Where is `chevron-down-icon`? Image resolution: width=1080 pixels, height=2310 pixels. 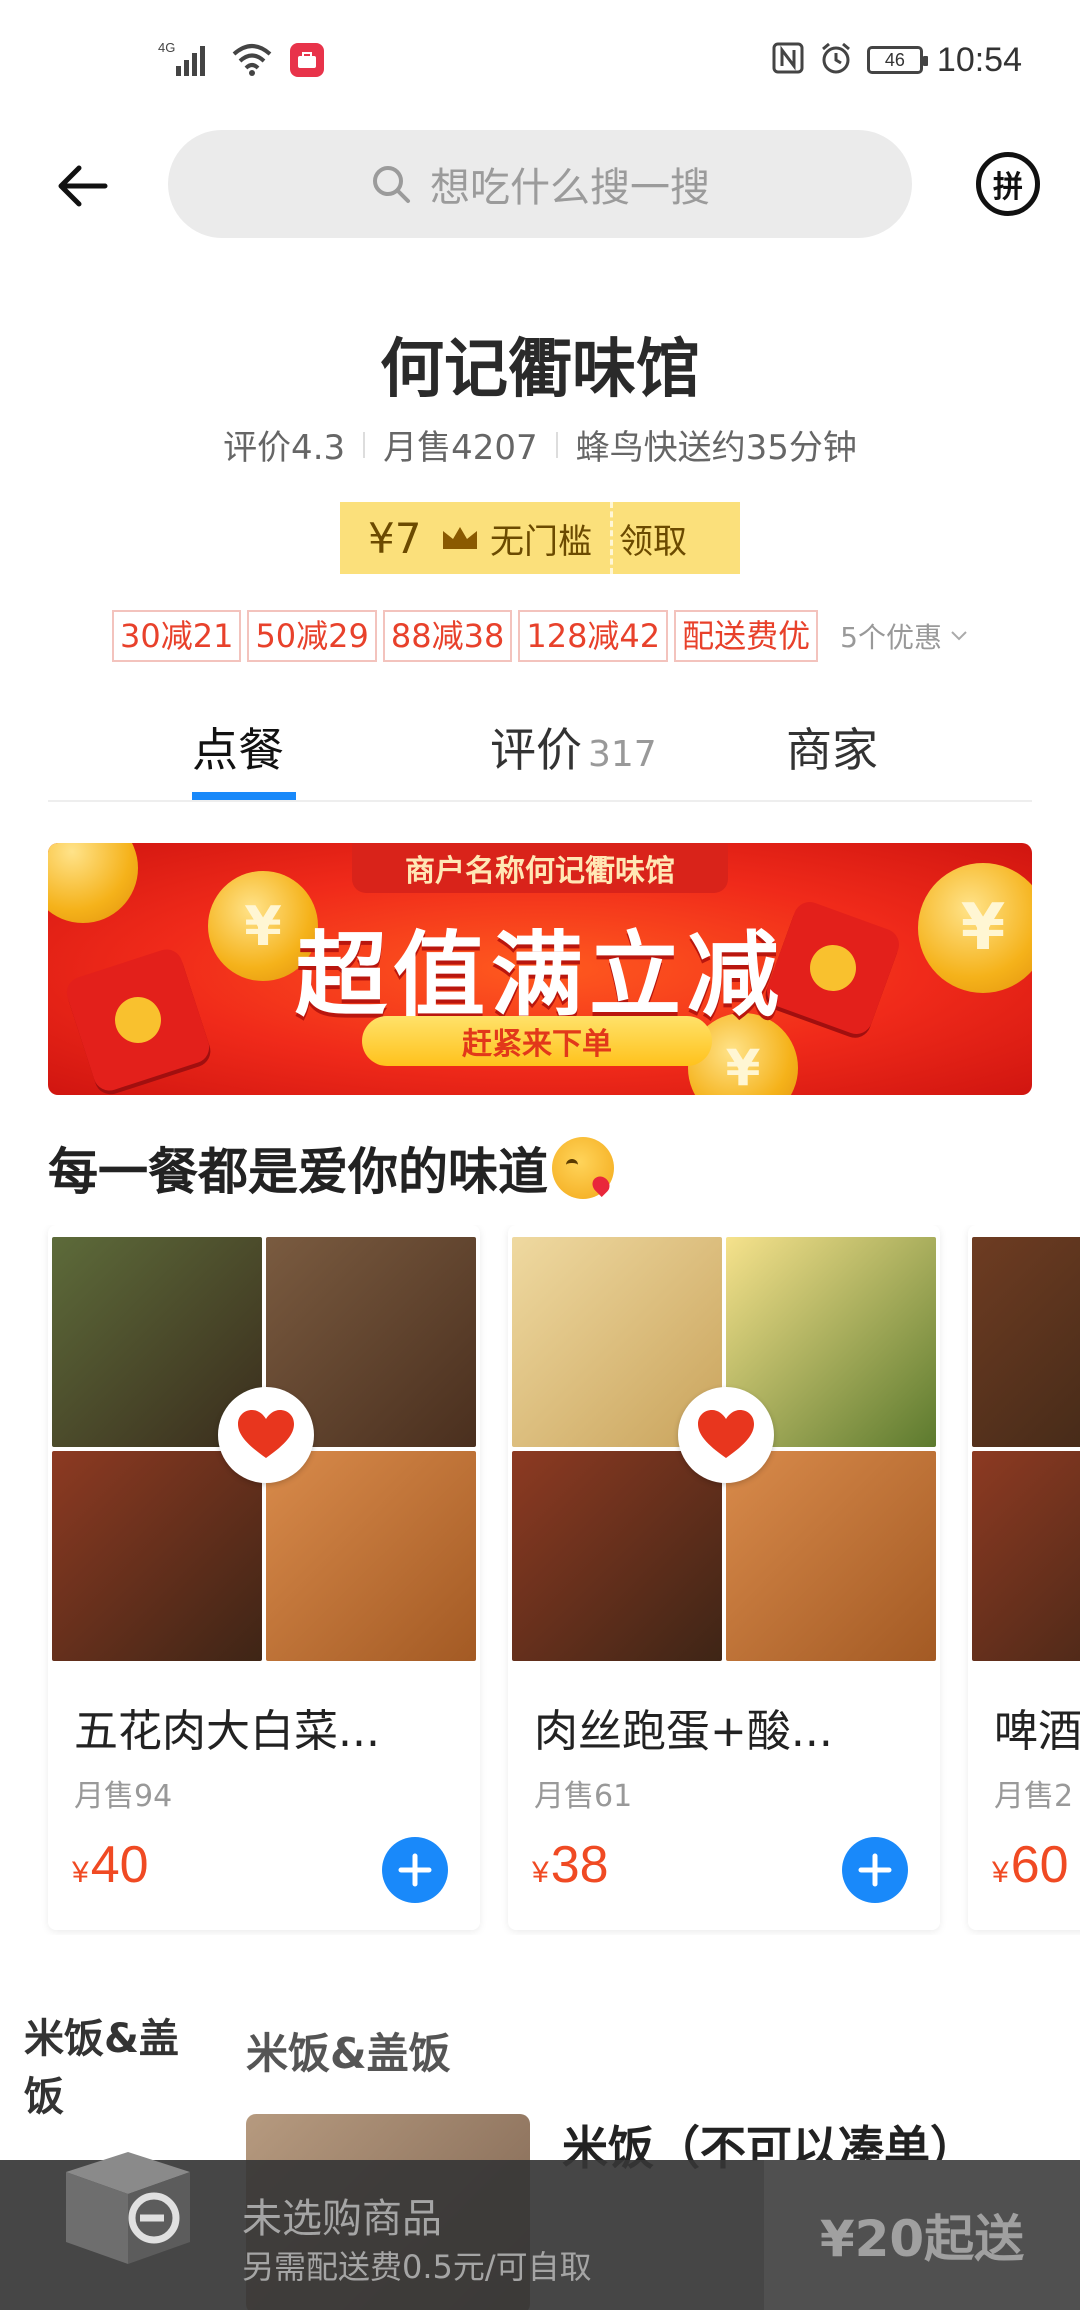
chevron-down-icon is located at coordinates (959, 636).